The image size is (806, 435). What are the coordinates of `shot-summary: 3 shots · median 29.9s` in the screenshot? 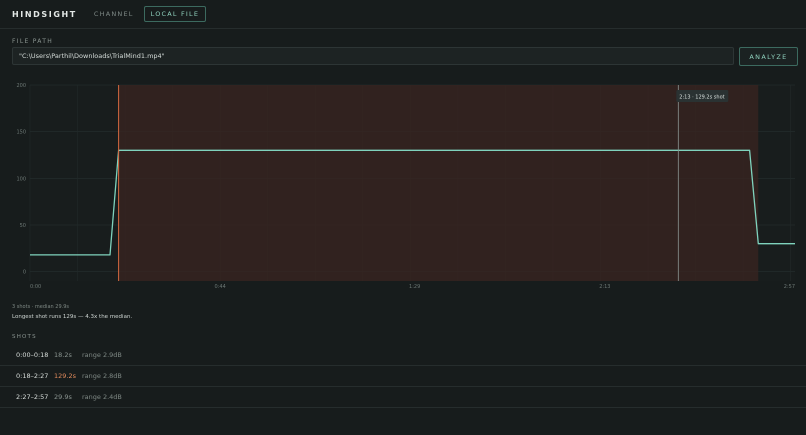 It's located at (41, 307).